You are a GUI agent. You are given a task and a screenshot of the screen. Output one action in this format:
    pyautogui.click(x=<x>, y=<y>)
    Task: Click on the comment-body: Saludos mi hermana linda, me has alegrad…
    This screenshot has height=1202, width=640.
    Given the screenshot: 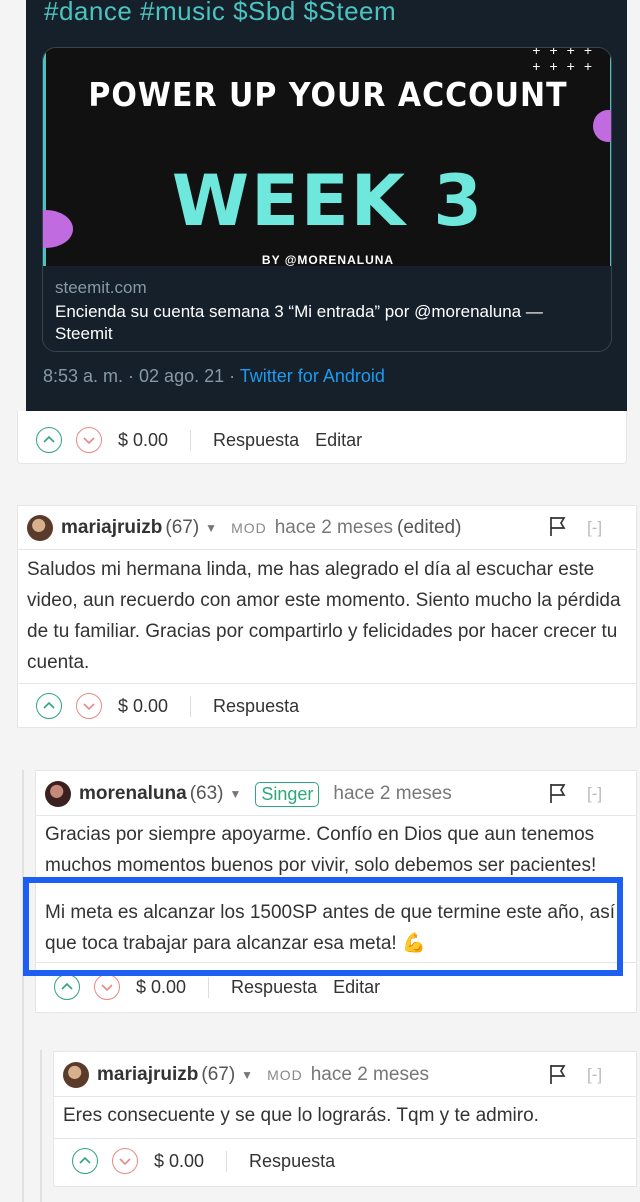 What is the action you would take?
    pyautogui.click(x=324, y=616)
    